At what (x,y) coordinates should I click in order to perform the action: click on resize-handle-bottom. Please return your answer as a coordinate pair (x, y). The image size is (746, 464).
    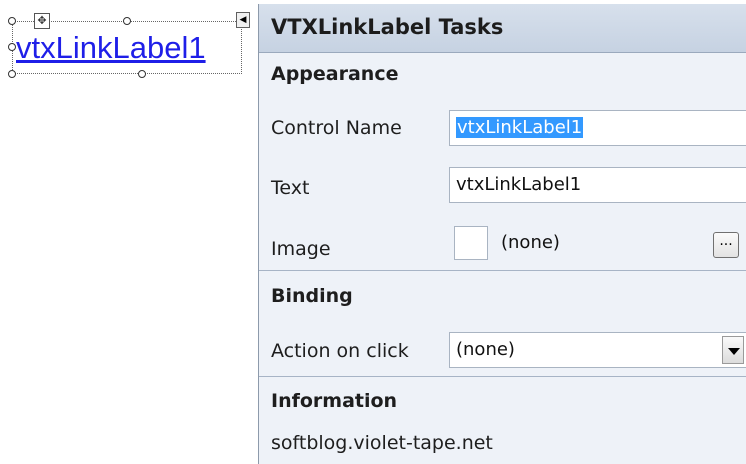
    Looking at the image, I should click on (142, 74).